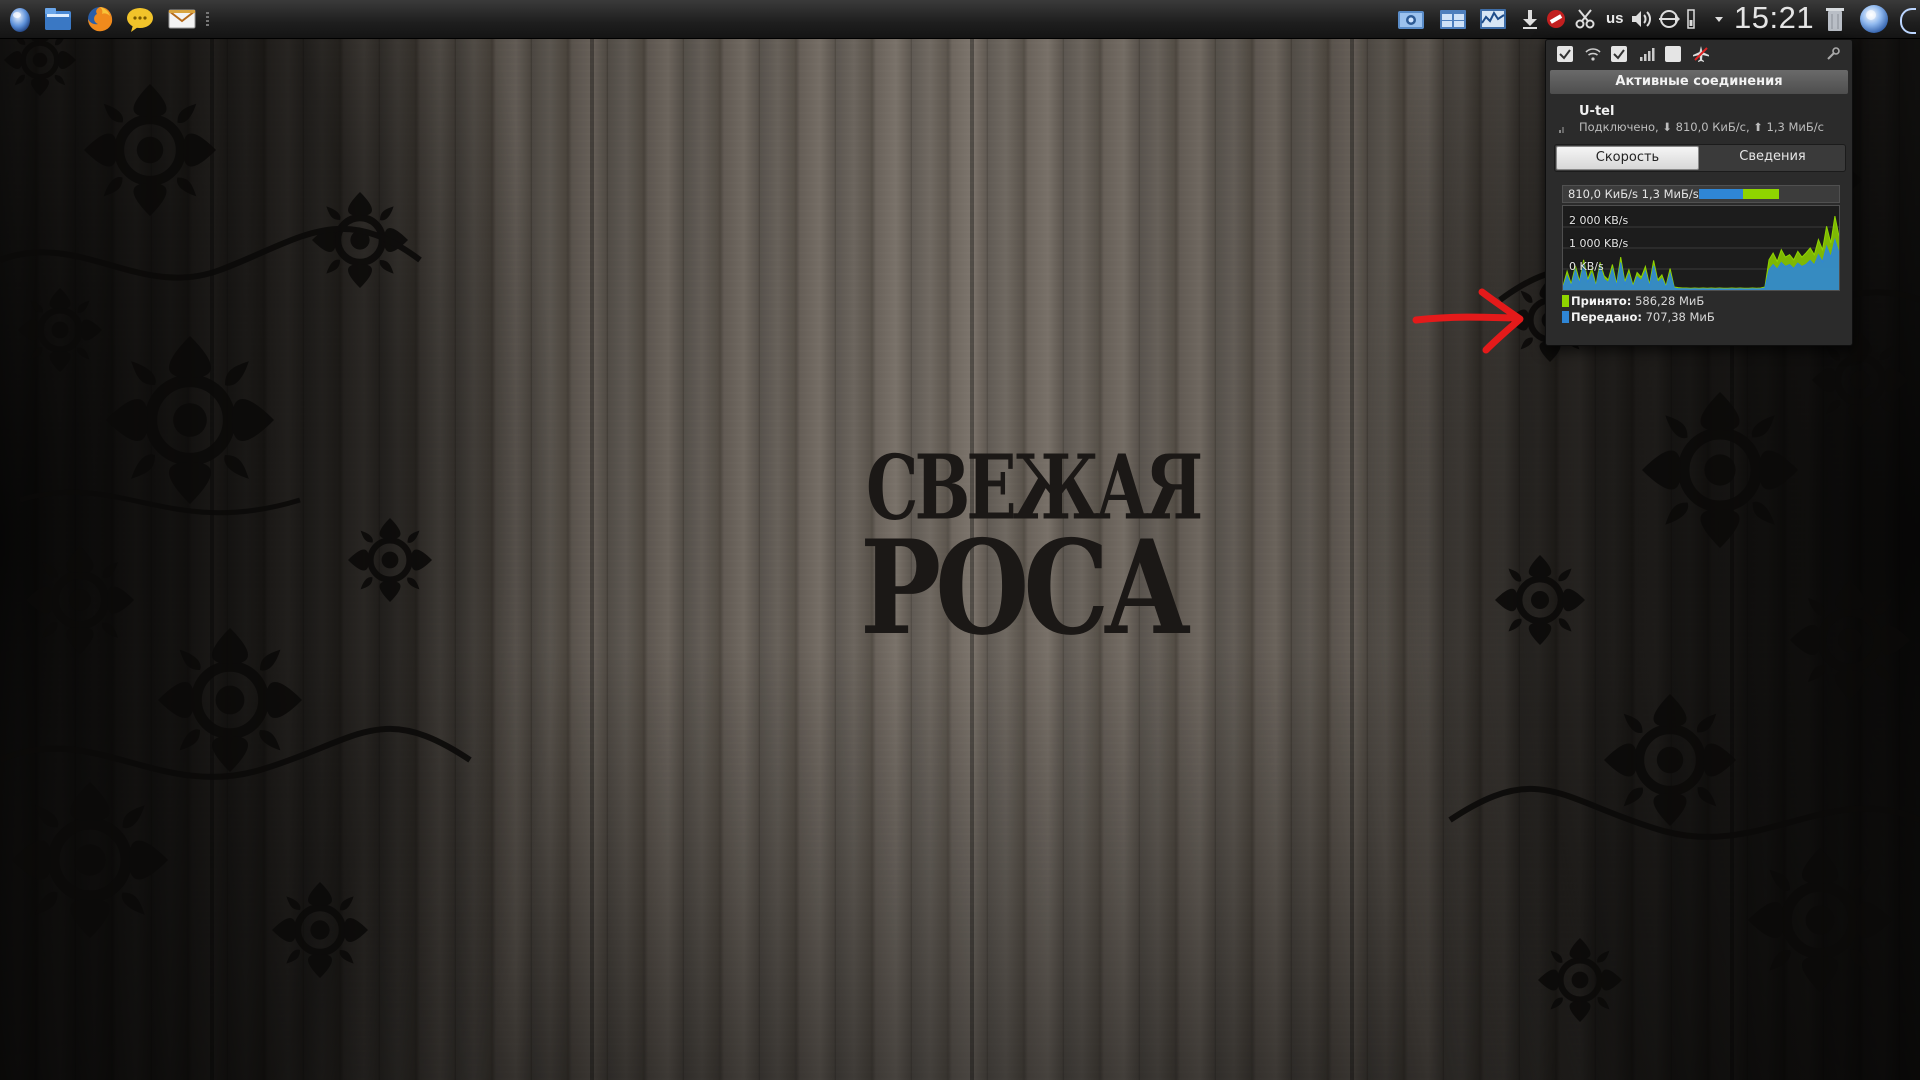  What do you see at coordinates (1908, 21) in the screenshot?
I see `panel-edge-icon` at bounding box center [1908, 21].